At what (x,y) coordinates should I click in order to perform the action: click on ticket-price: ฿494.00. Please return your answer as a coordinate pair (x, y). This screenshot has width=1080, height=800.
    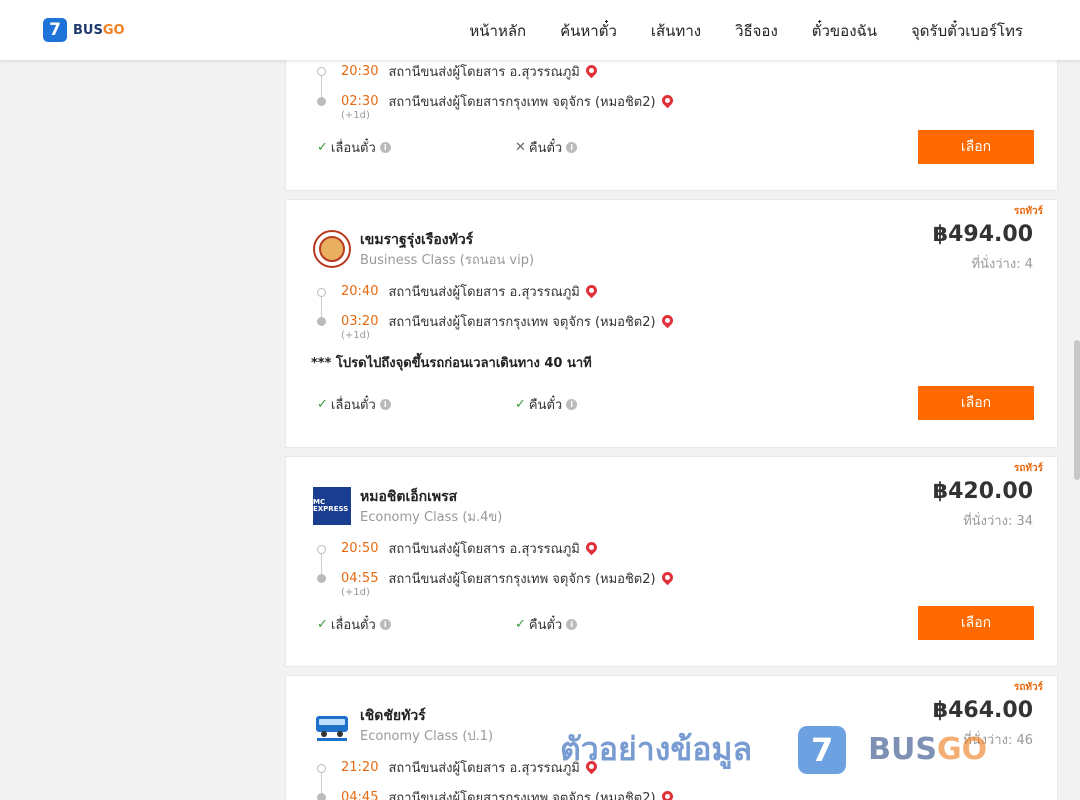
    Looking at the image, I should click on (982, 234).